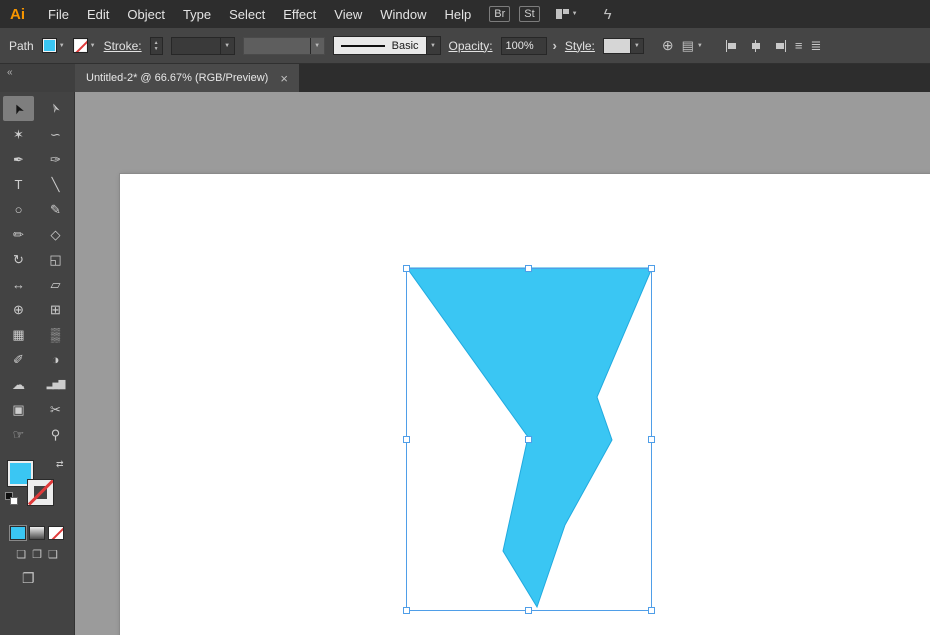  Describe the element at coordinates (406, 610) in the screenshot. I see `handle-bottom-left` at that location.